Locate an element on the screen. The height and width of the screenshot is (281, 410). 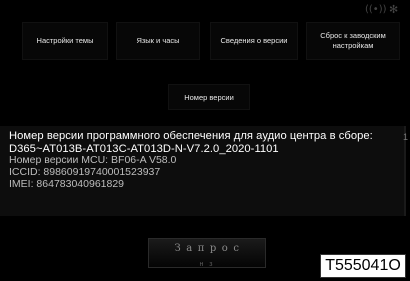
version-number-button: Номер версии is located at coordinates (209, 97).